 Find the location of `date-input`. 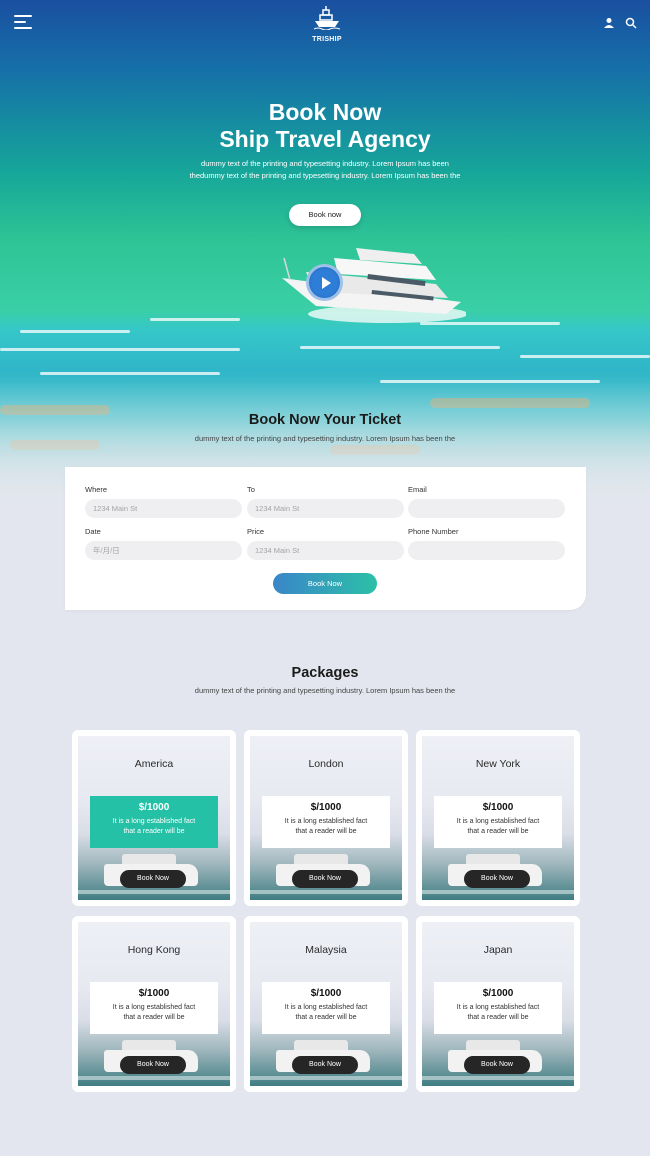

date-input is located at coordinates (163, 550).